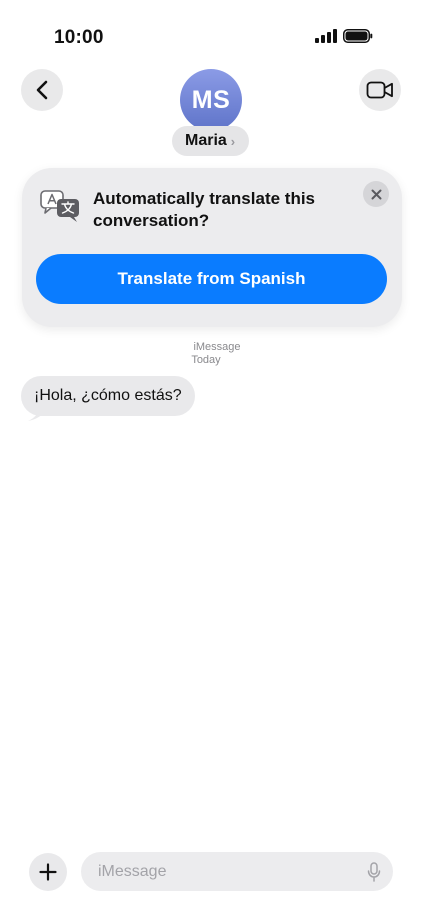  I want to click on contact-avatar: MS, so click(211, 100).